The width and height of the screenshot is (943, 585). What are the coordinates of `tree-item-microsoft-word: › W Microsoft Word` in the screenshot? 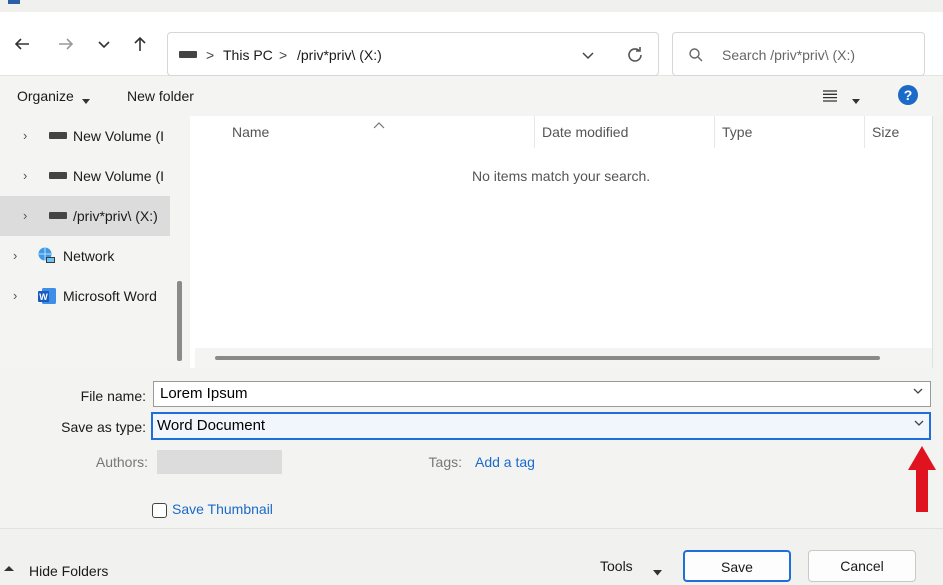 It's located at (85, 296).